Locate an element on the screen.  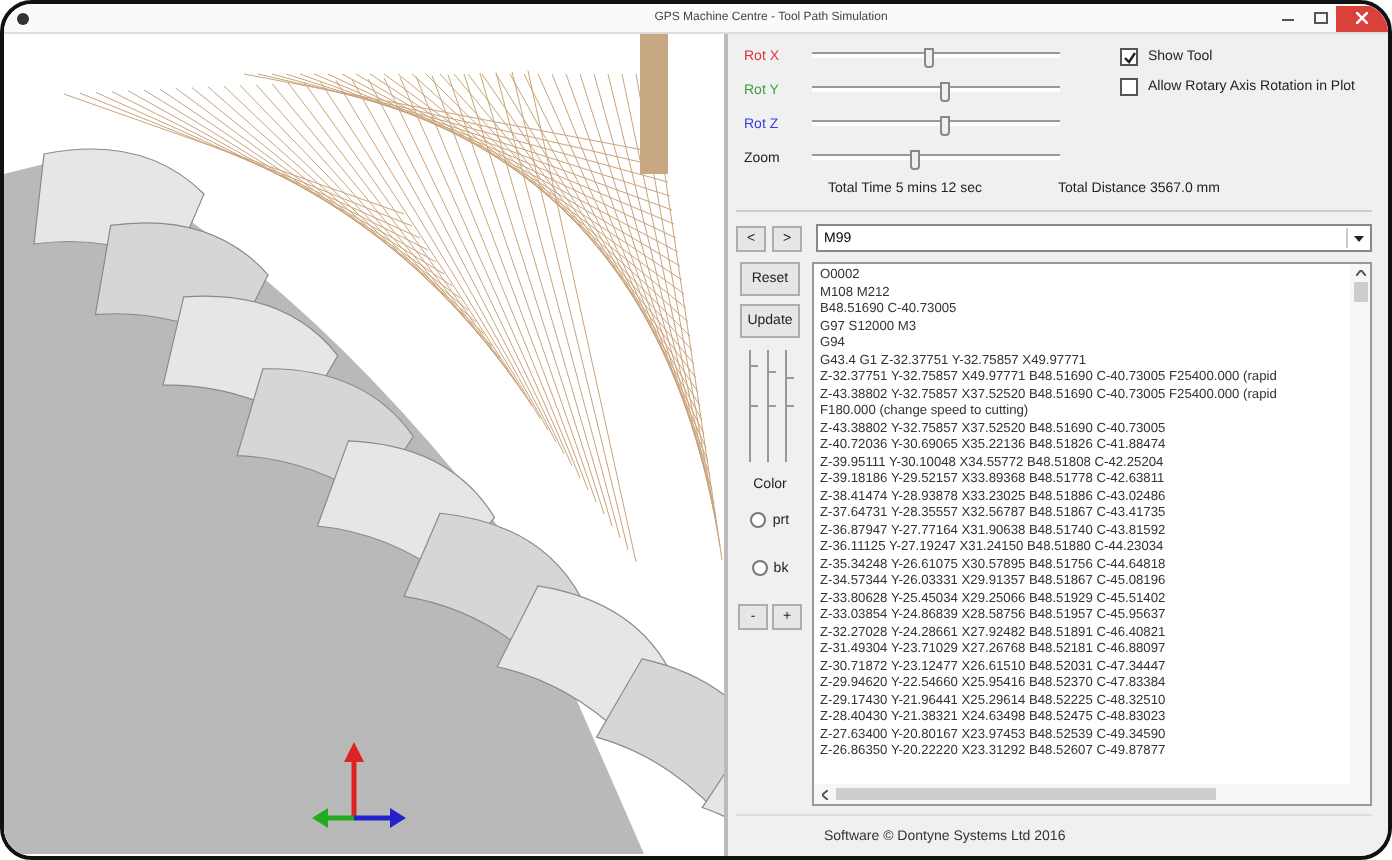
vertical-scrollbar is located at coordinates (1360, 524).